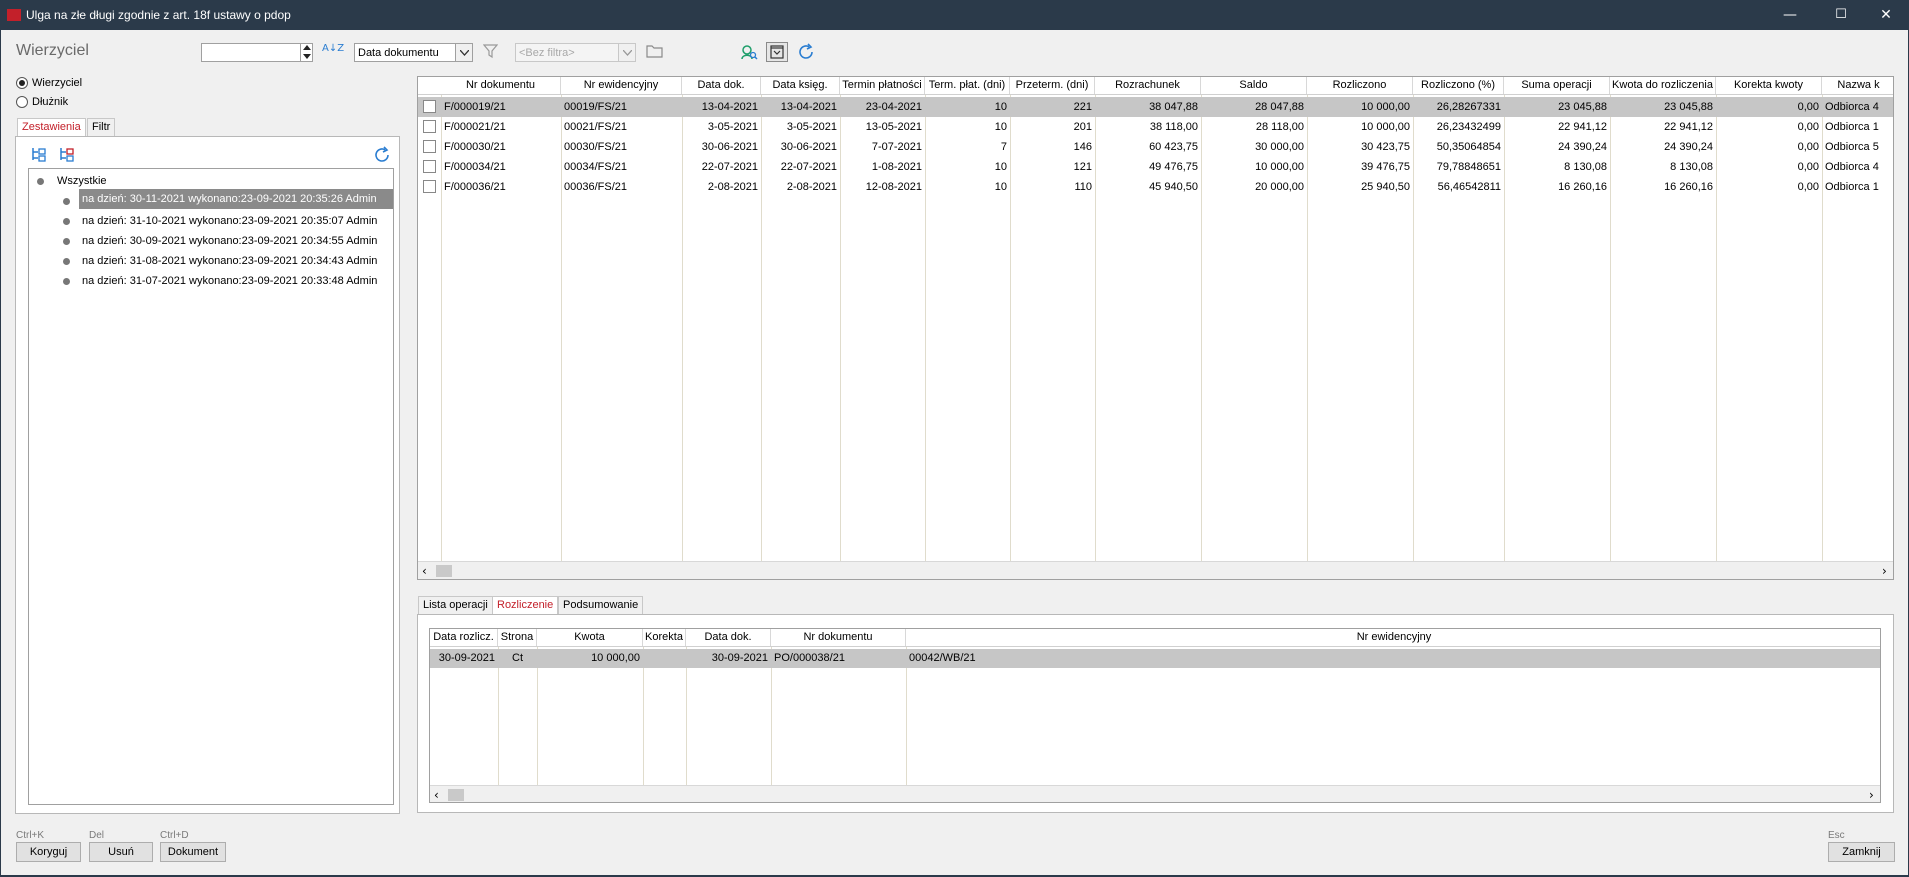 The height and width of the screenshot is (877, 1909). Describe the element at coordinates (455, 605) in the screenshot. I see `tab-operations-list: Lista operacji` at that location.